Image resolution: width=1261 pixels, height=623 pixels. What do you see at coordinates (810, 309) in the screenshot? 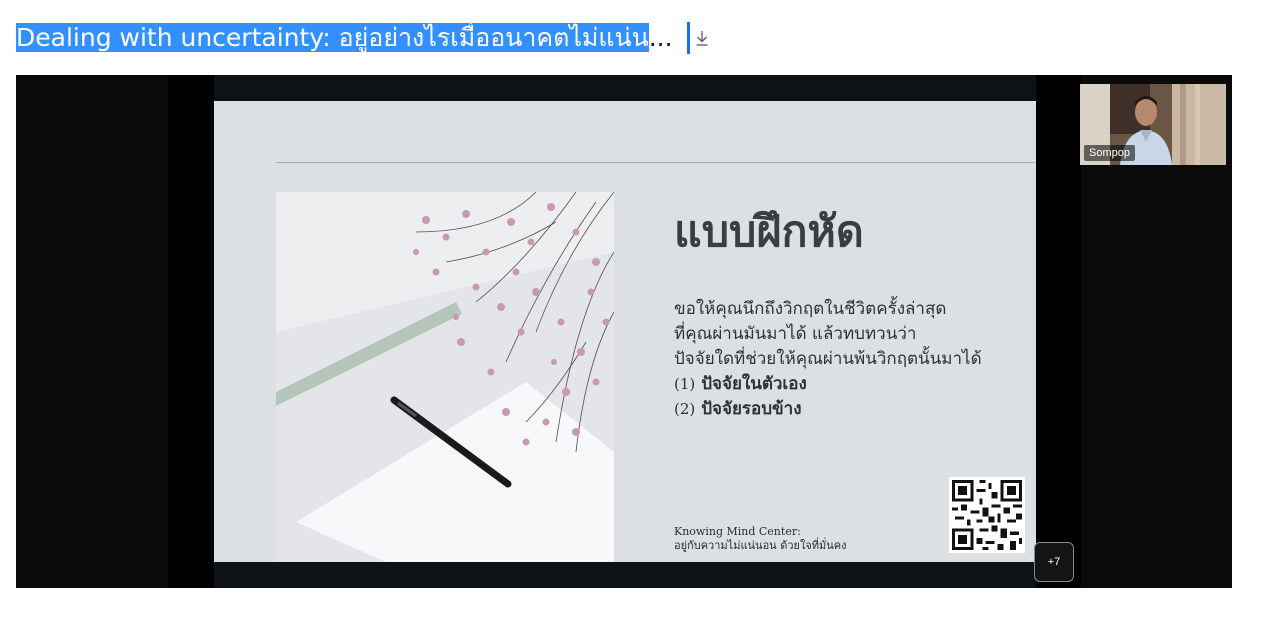
I see `slide-line-1: ขอให้คุณนึกถึงวิกฤตในชีวิตครั้งล่าสุด` at bounding box center [810, 309].